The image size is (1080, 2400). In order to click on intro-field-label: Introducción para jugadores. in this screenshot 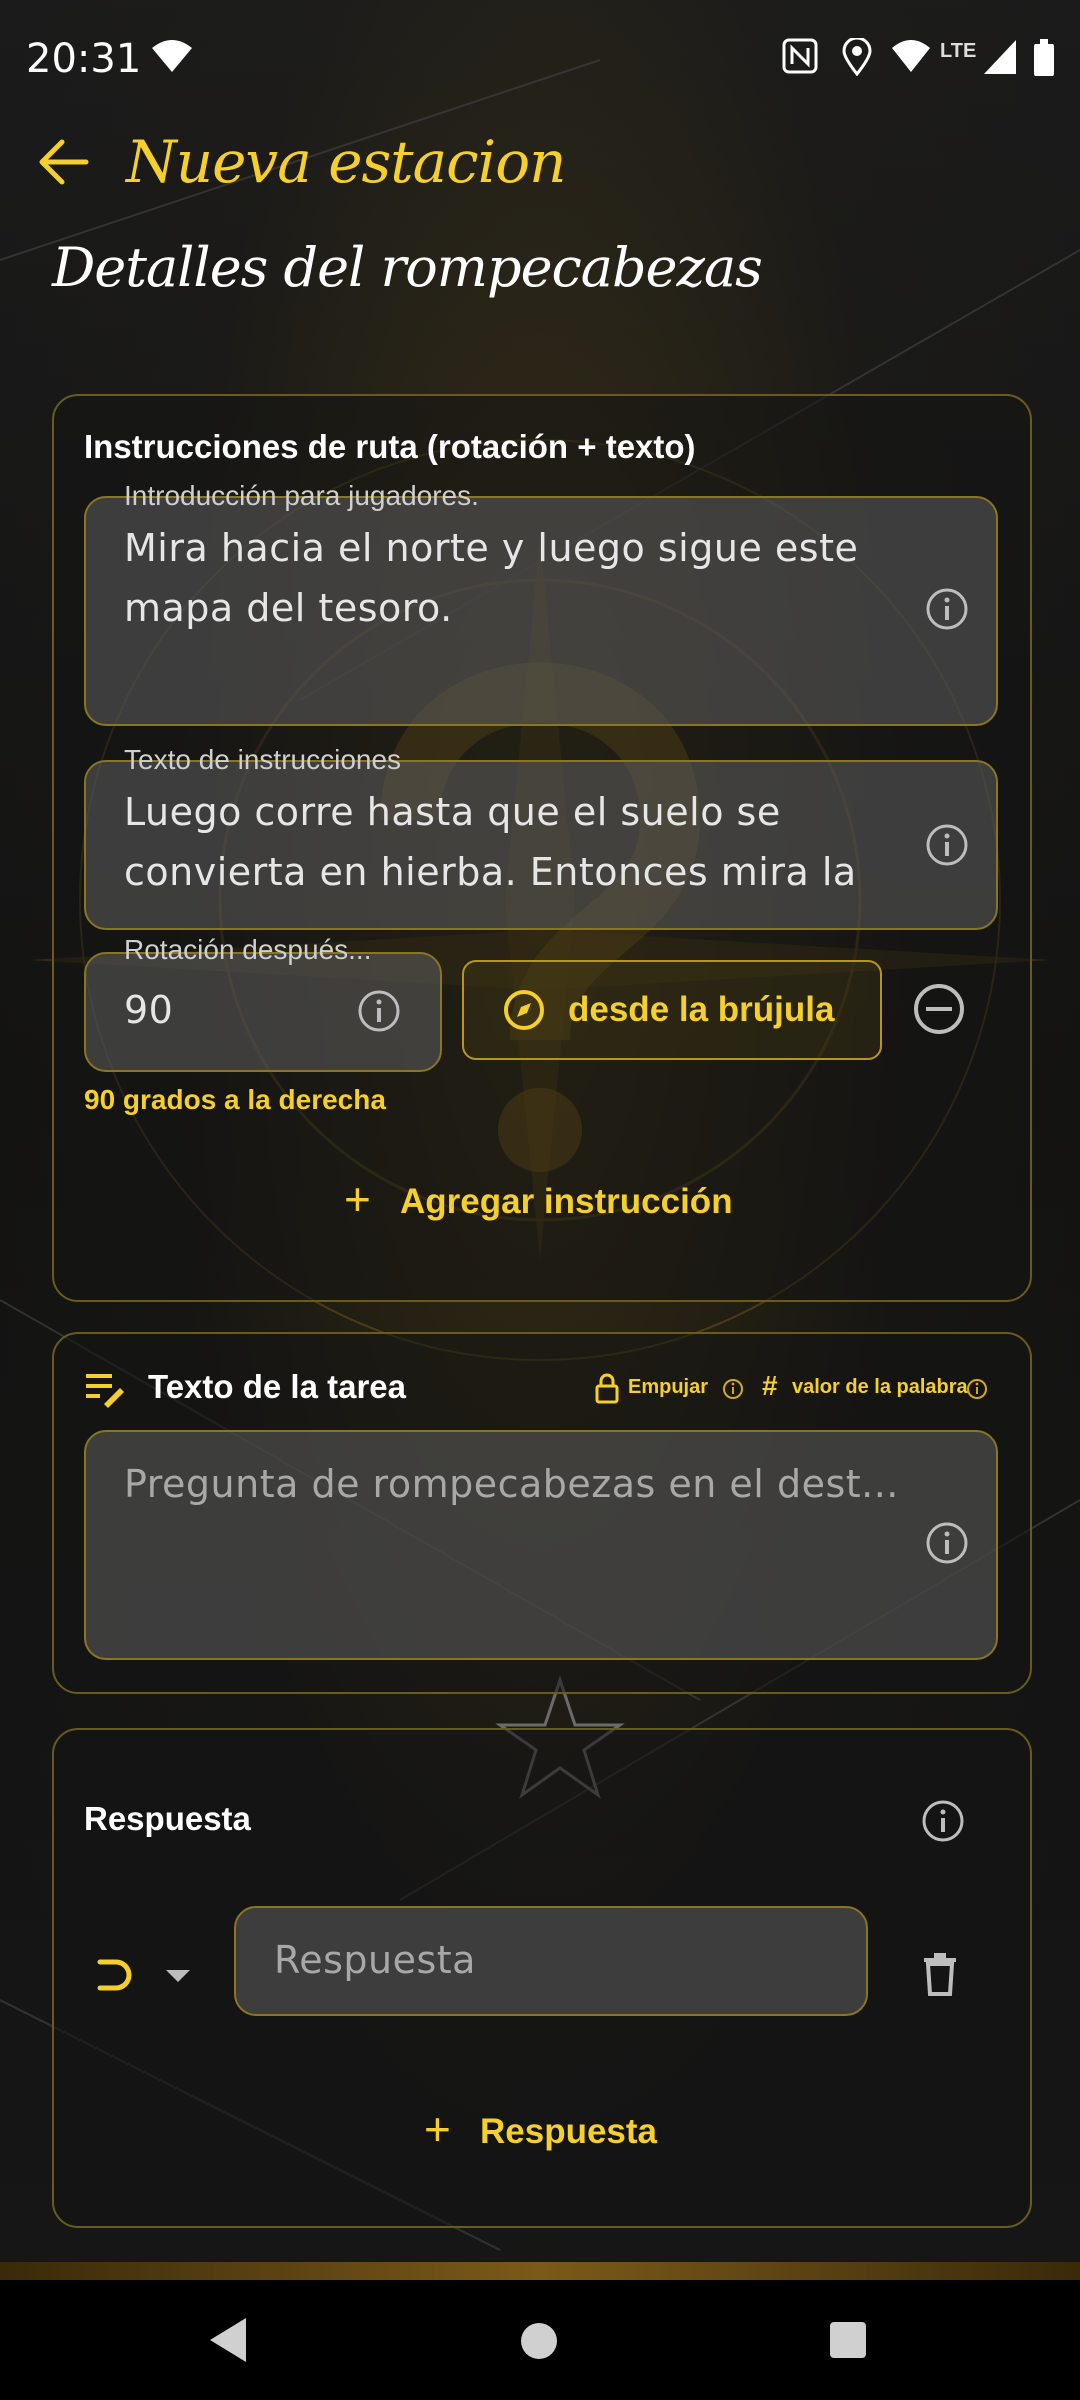, I will do `click(301, 495)`.